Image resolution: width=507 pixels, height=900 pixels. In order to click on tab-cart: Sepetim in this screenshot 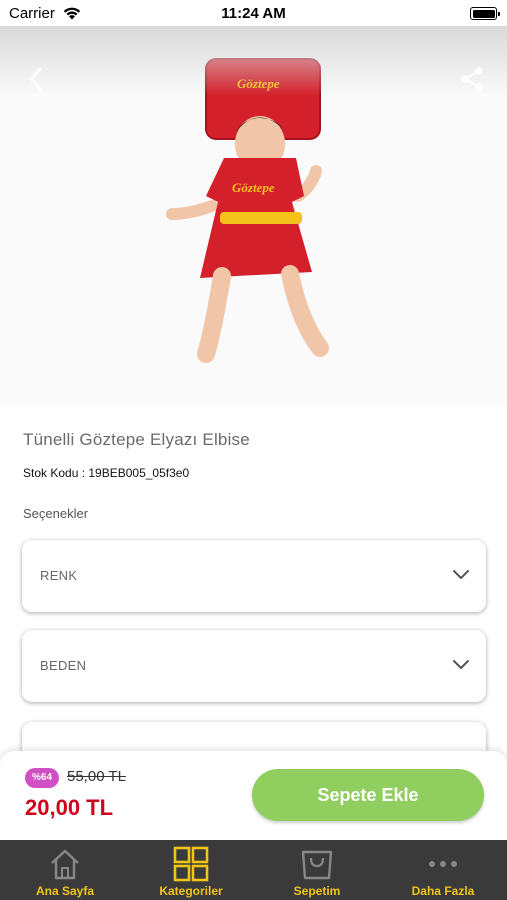, I will do `click(317, 870)`.